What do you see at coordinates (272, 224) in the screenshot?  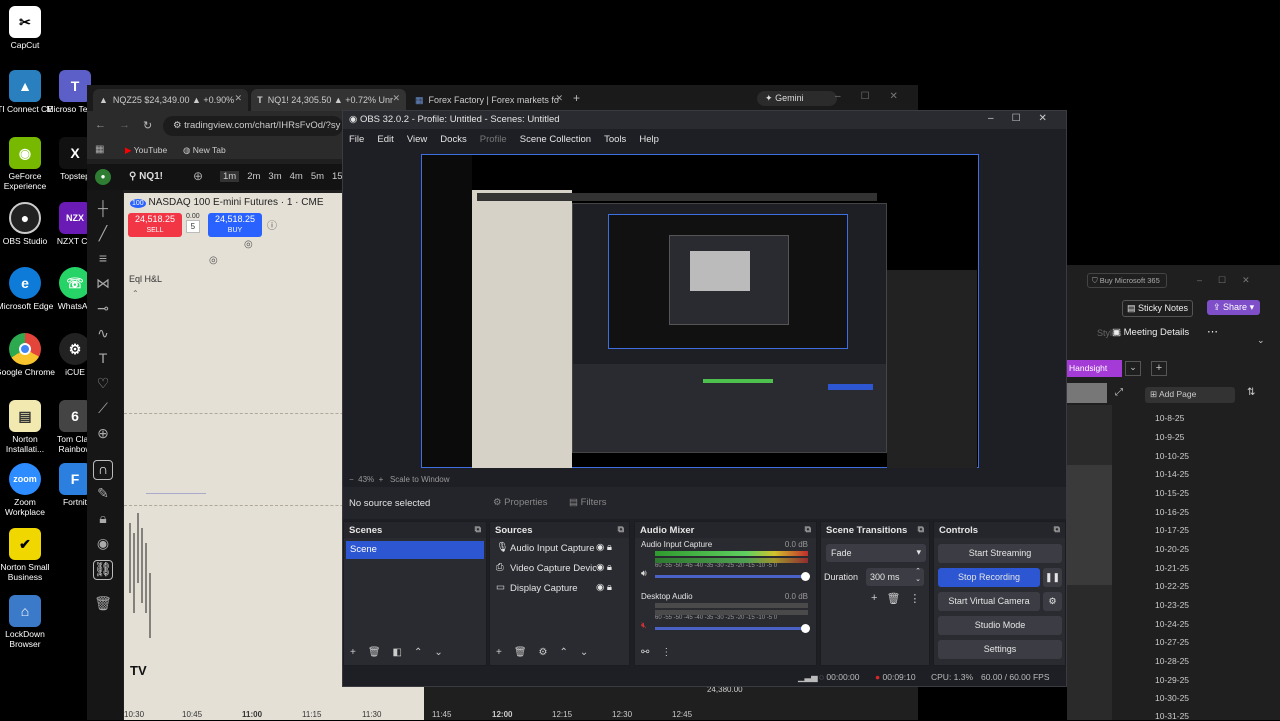 I see `info-icon: ⓘ` at bounding box center [272, 224].